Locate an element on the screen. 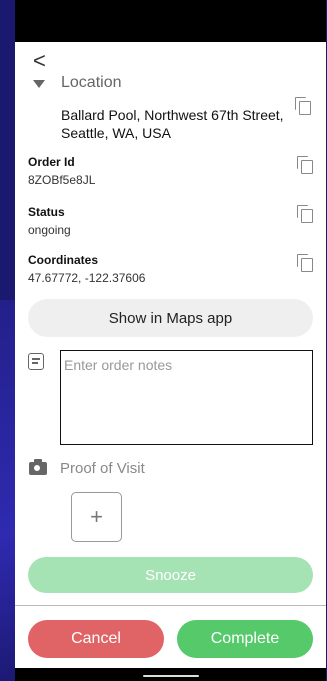 The width and height of the screenshot is (327, 681). coordinates-field: Coordinates 47.67772, -122.37606 is located at coordinates (86, 269).